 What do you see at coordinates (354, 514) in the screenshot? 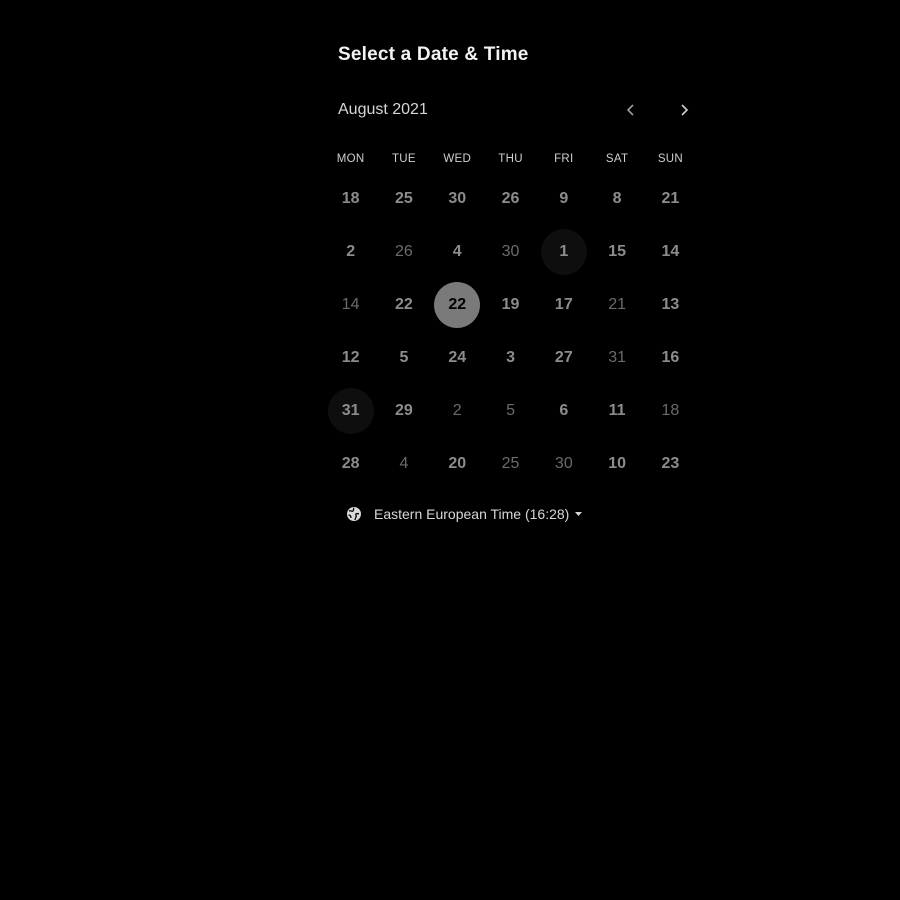
I see `globe-icon` at bounding box center [354, 514].